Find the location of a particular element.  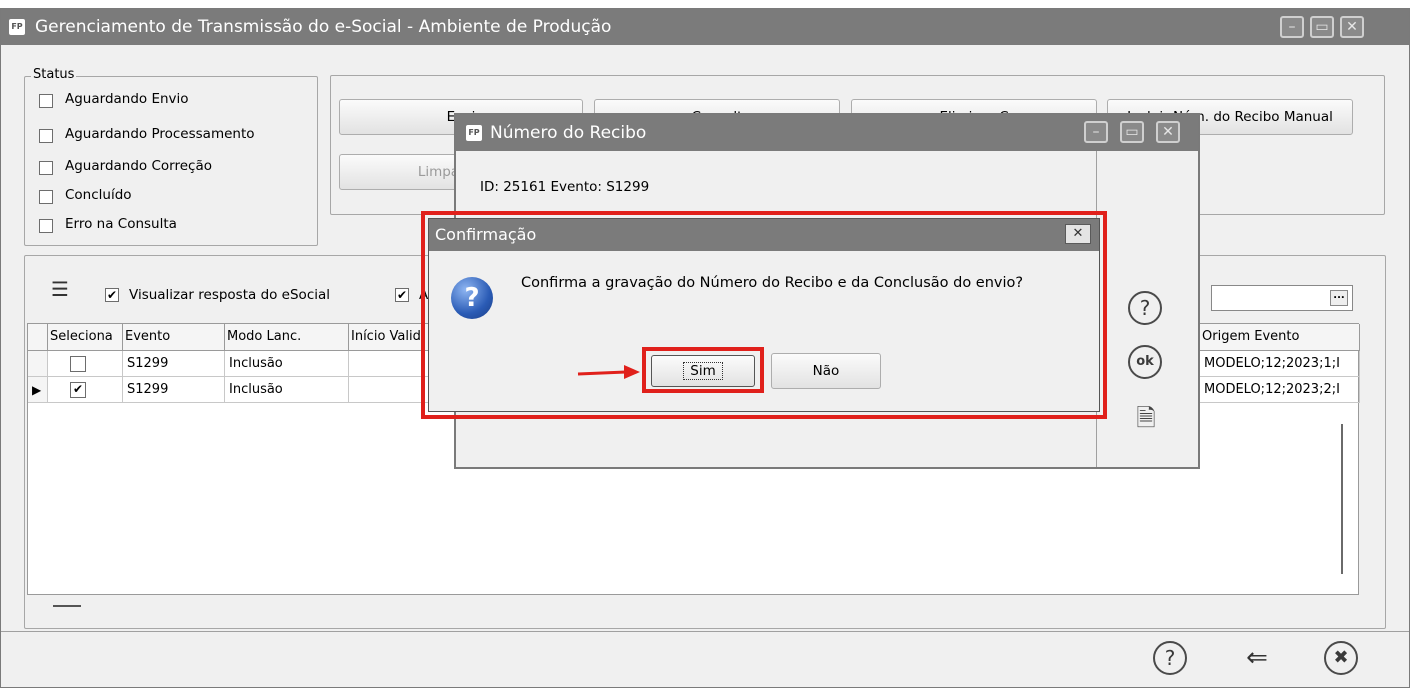

table-row-select-cell is located at coordinates (85, 364).